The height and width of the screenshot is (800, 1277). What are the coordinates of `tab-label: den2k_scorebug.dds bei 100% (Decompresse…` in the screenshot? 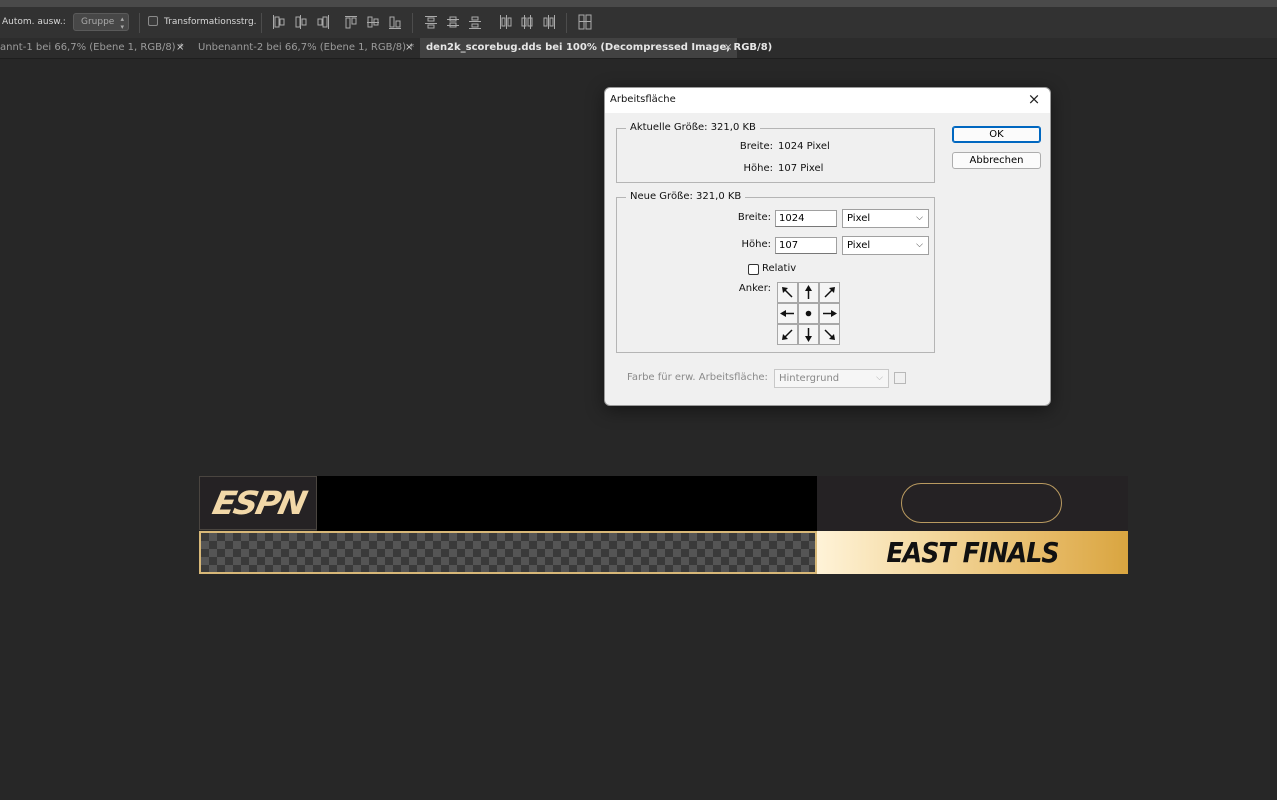 It's located at (599, 47).